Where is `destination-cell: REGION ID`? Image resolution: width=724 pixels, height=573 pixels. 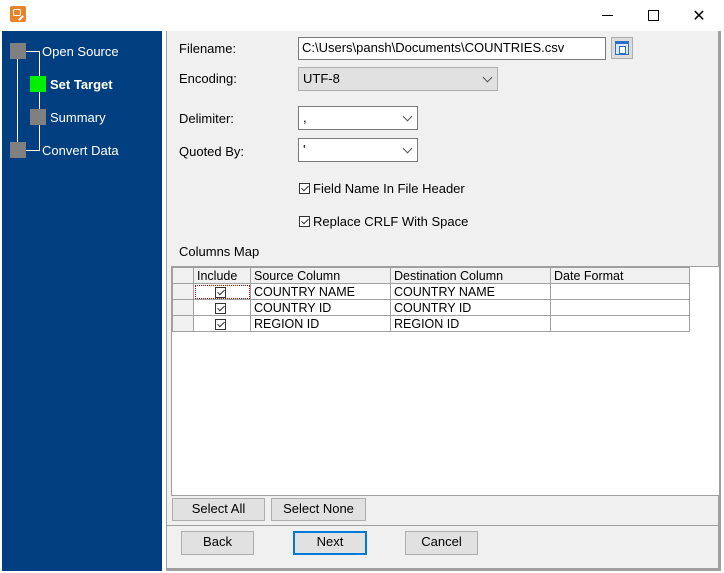 destination-cell: REGION ID is located at coordinates (470, 323).